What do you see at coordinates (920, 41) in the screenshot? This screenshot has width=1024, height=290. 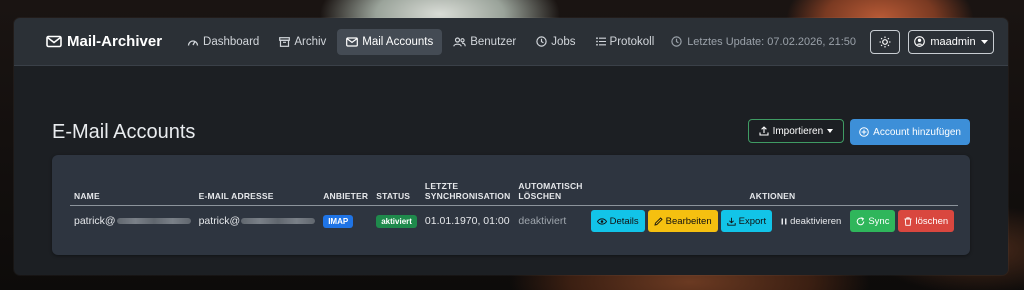 I see `user-circle-icon` at bounding box center [920, 41].